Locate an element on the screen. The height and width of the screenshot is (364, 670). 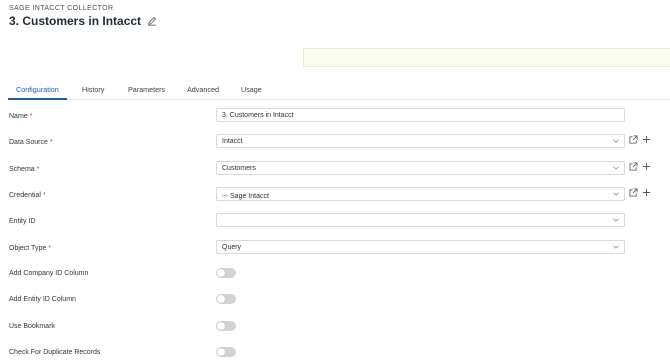
add-company-id-toggle is located at coordinates (226, 273).